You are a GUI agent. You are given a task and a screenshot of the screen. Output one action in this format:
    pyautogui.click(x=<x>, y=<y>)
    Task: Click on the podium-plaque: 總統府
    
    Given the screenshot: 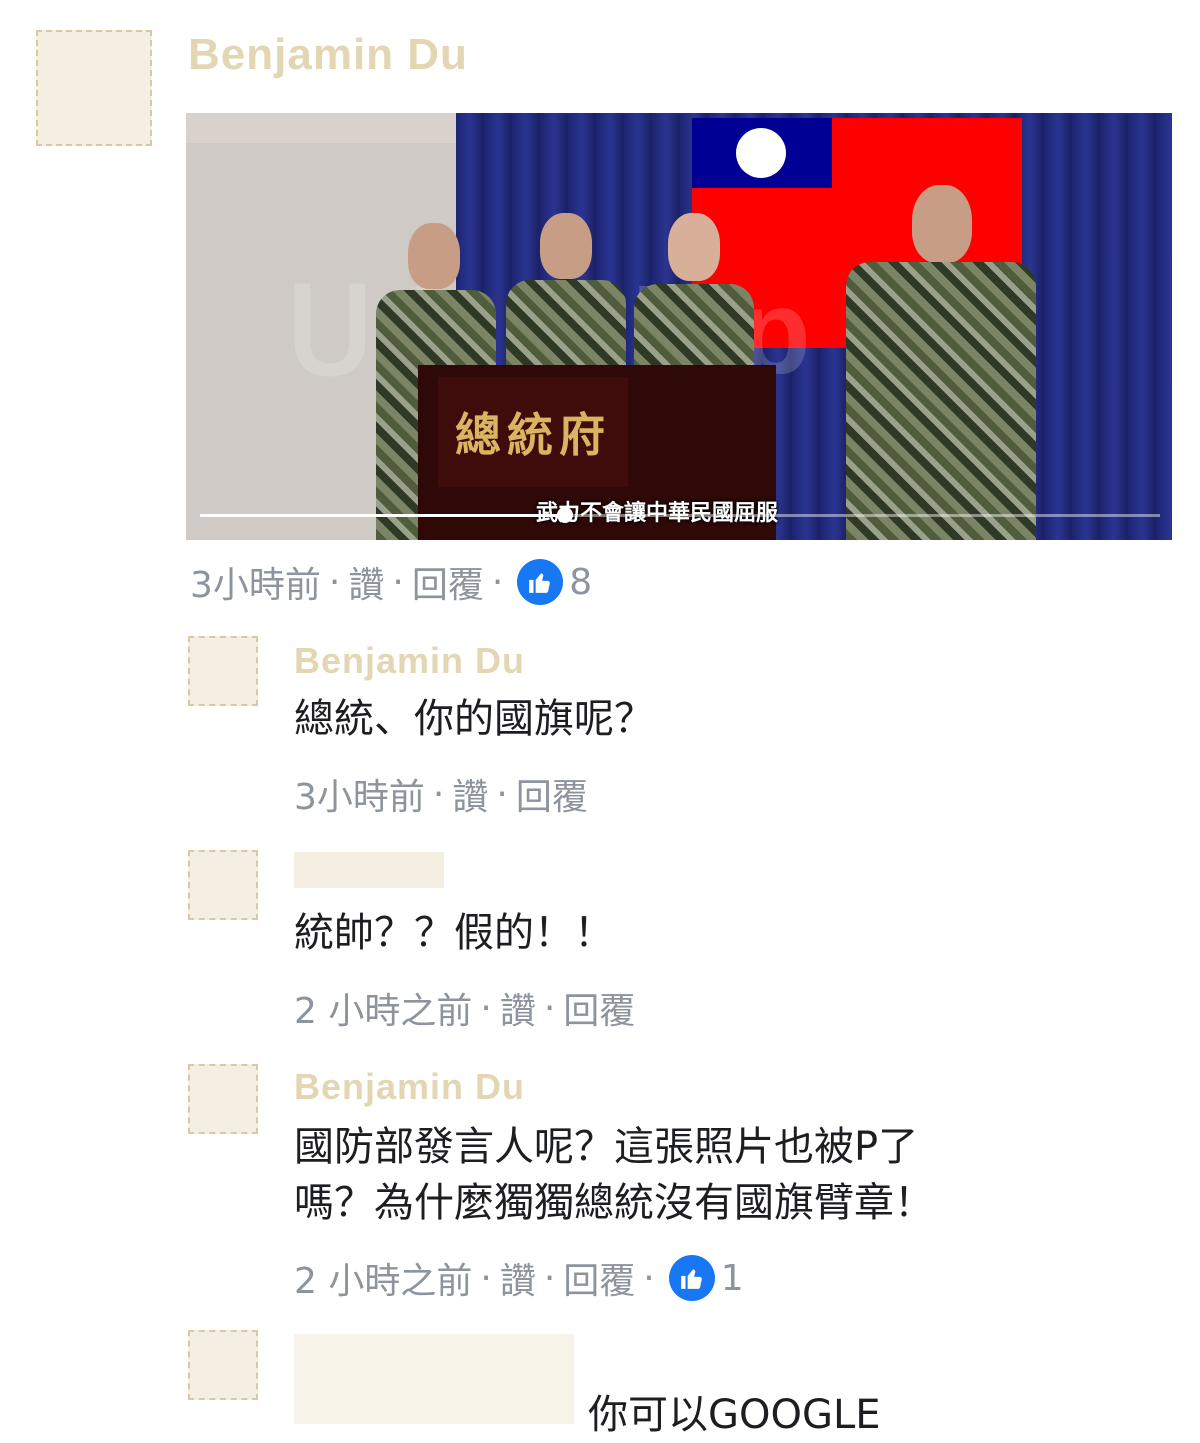 What is the action you would take?
    pyautogui.click(x=533, y=432)
    